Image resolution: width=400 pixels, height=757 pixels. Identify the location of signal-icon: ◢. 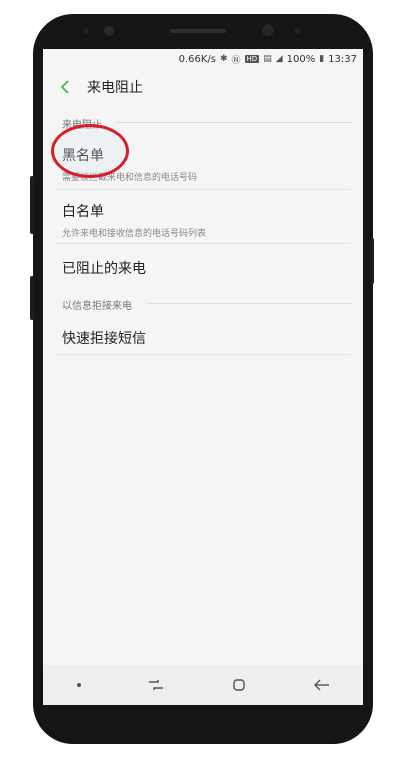
(279, 59).